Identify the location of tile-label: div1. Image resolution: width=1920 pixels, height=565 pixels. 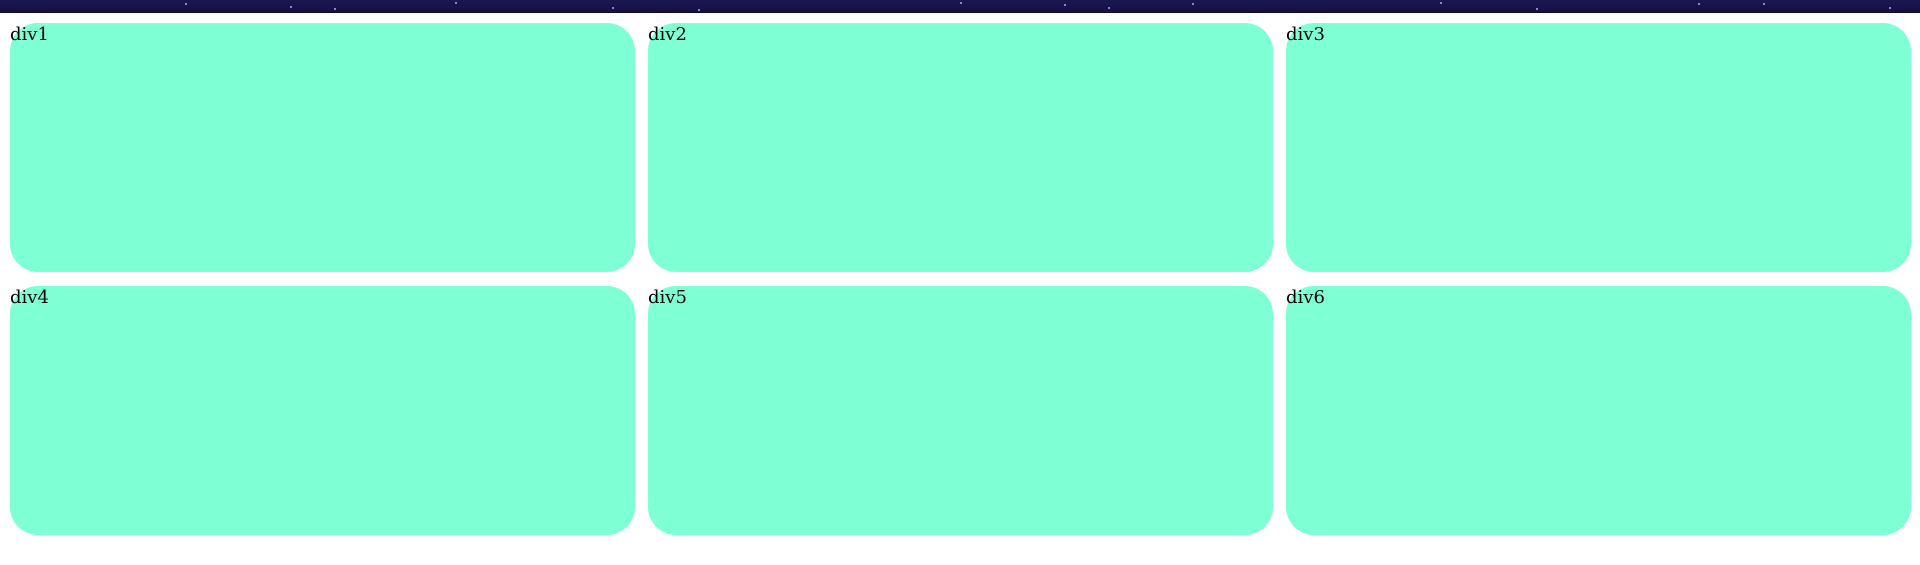
(29, 34).